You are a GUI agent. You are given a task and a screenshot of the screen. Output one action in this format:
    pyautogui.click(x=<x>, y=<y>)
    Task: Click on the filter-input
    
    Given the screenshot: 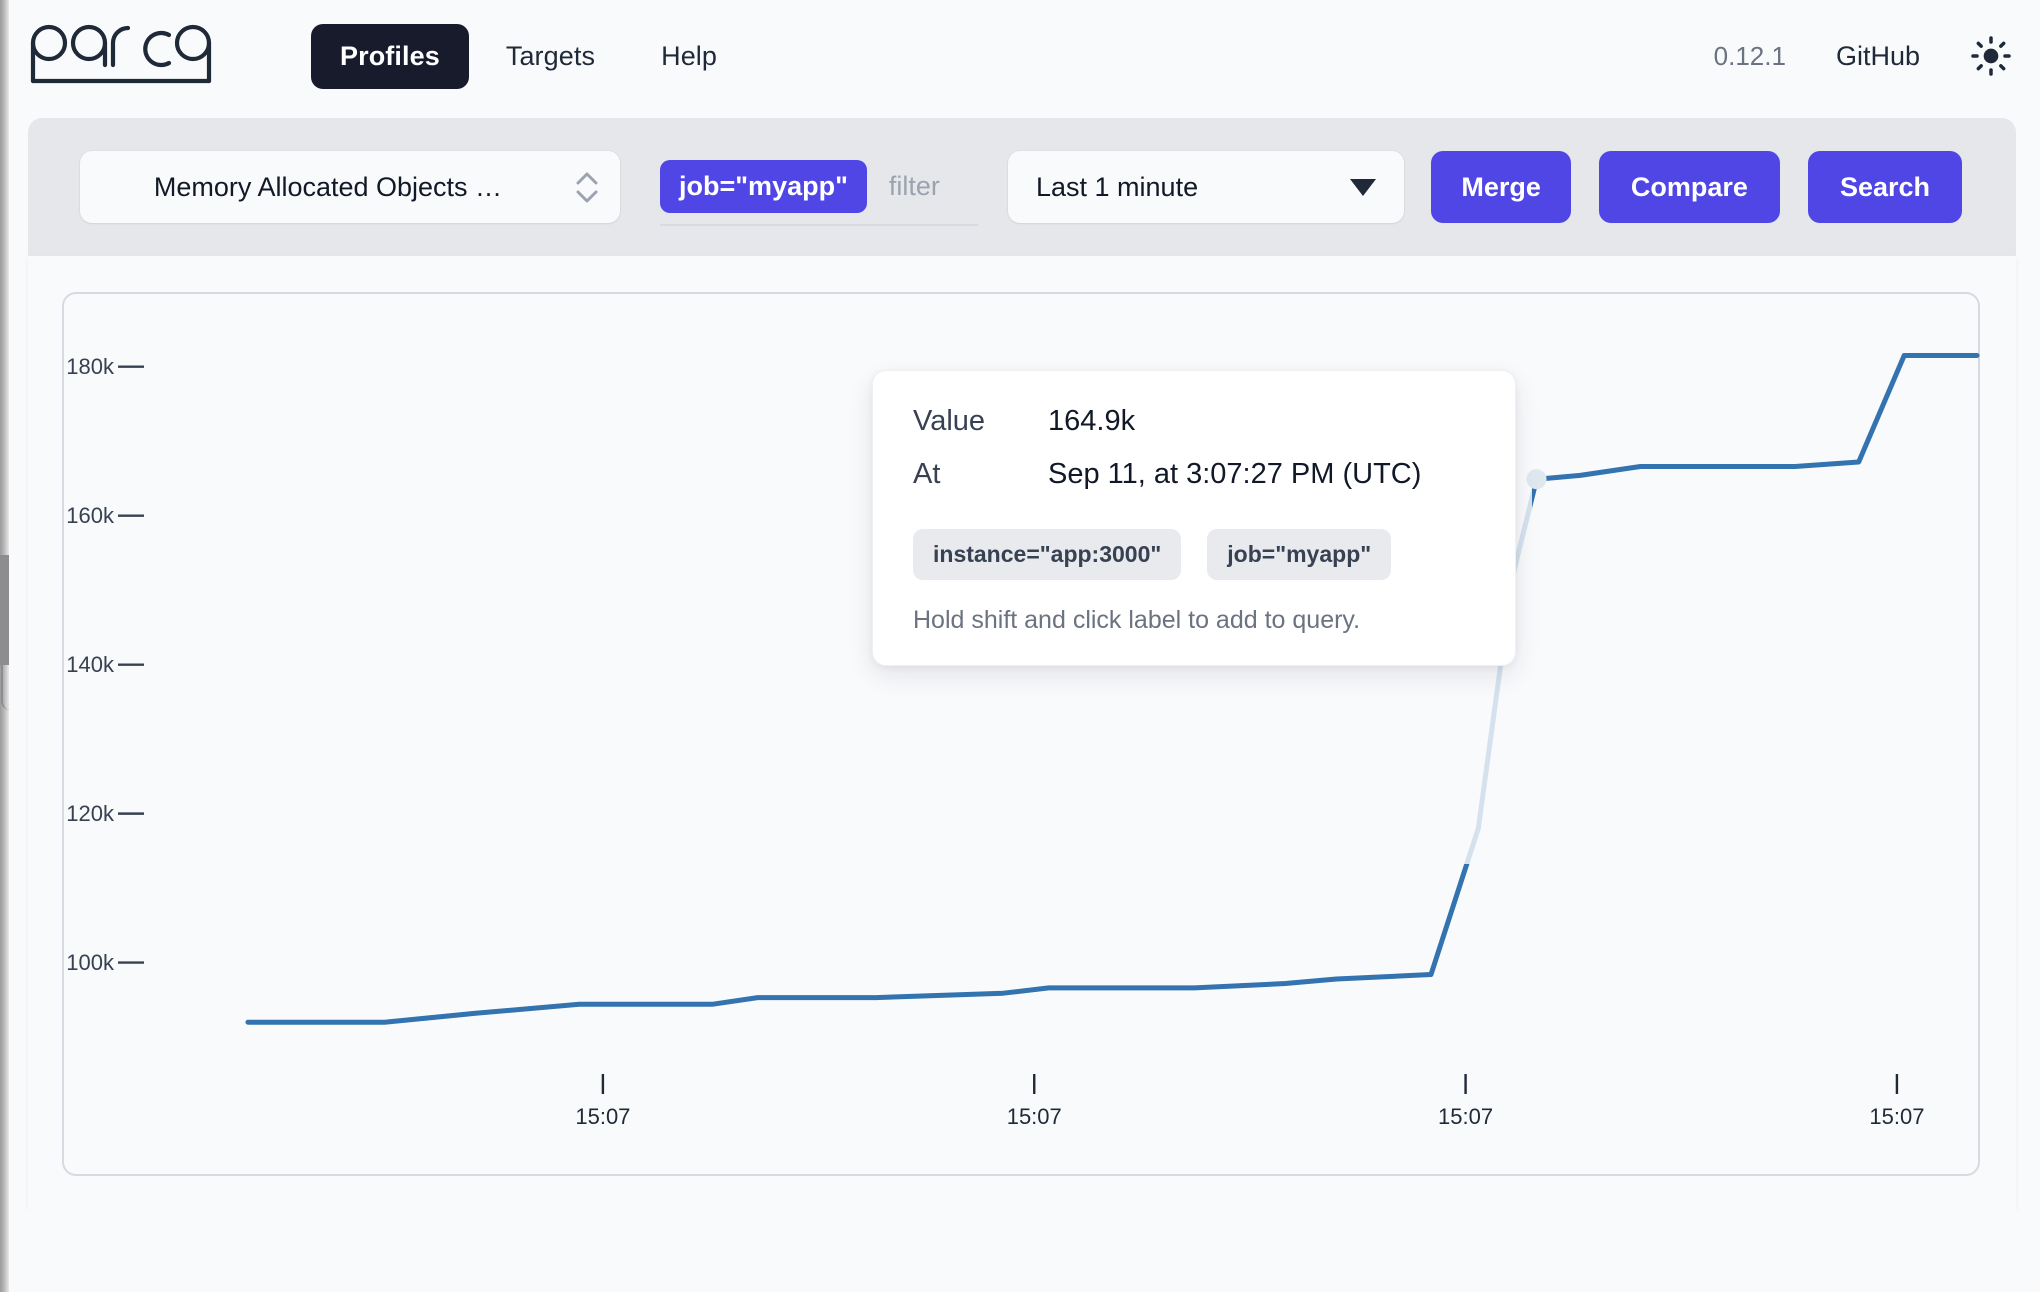 What is the action you would take?
    pyautogui.click(x=948, y=186)
    